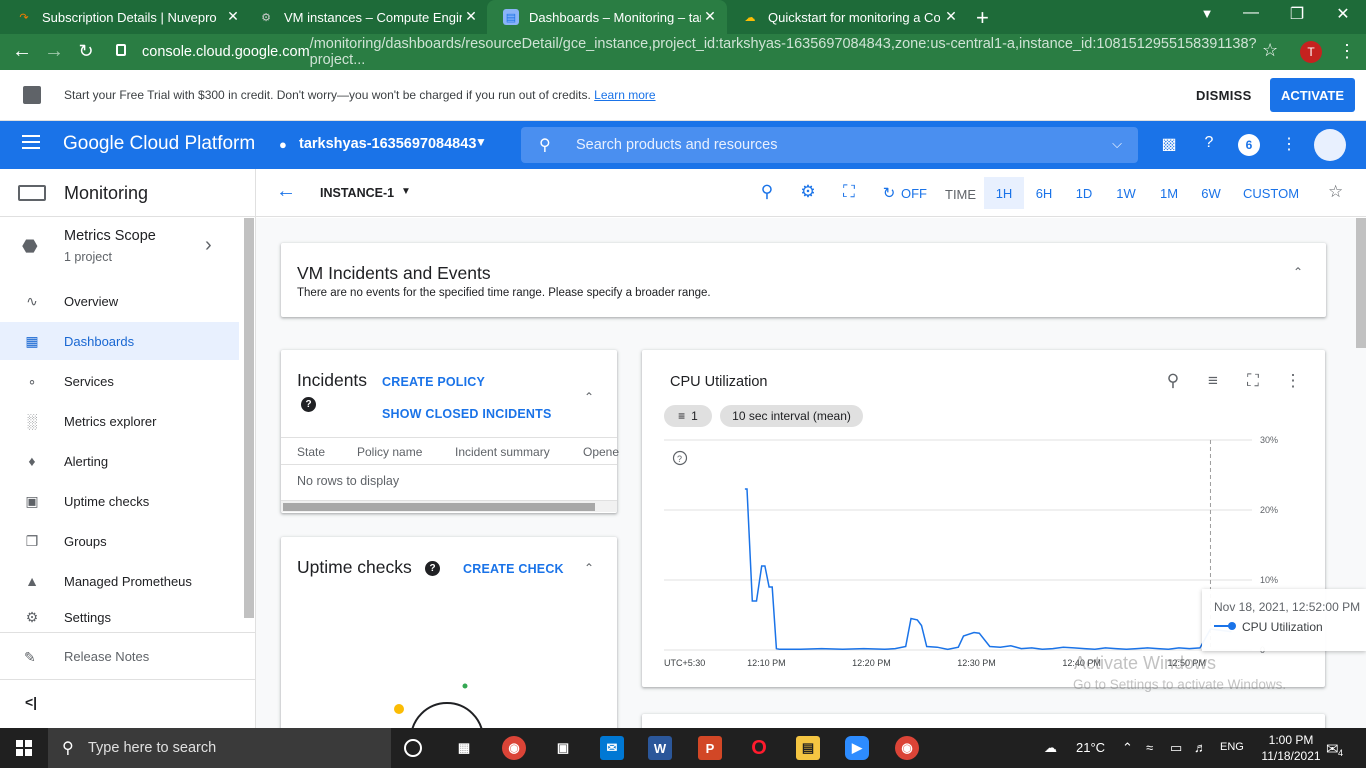 Image resolution: width=1366 pixels, height=768 pixels. I want to click on tab-quickstart-monitoring: ☁ Quickstart for monitoring a Com ✕, so click(847, 17).